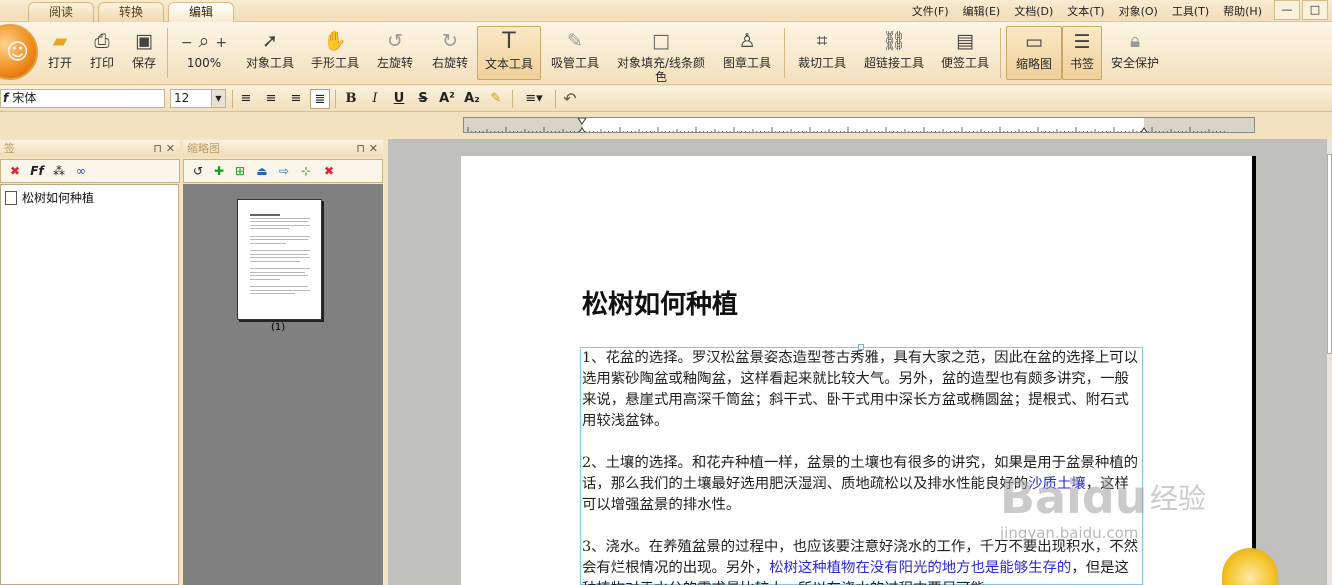 This screenshot has height=585, width=1332. I want to click on align-left-icon: ≡, so click(246, 98).